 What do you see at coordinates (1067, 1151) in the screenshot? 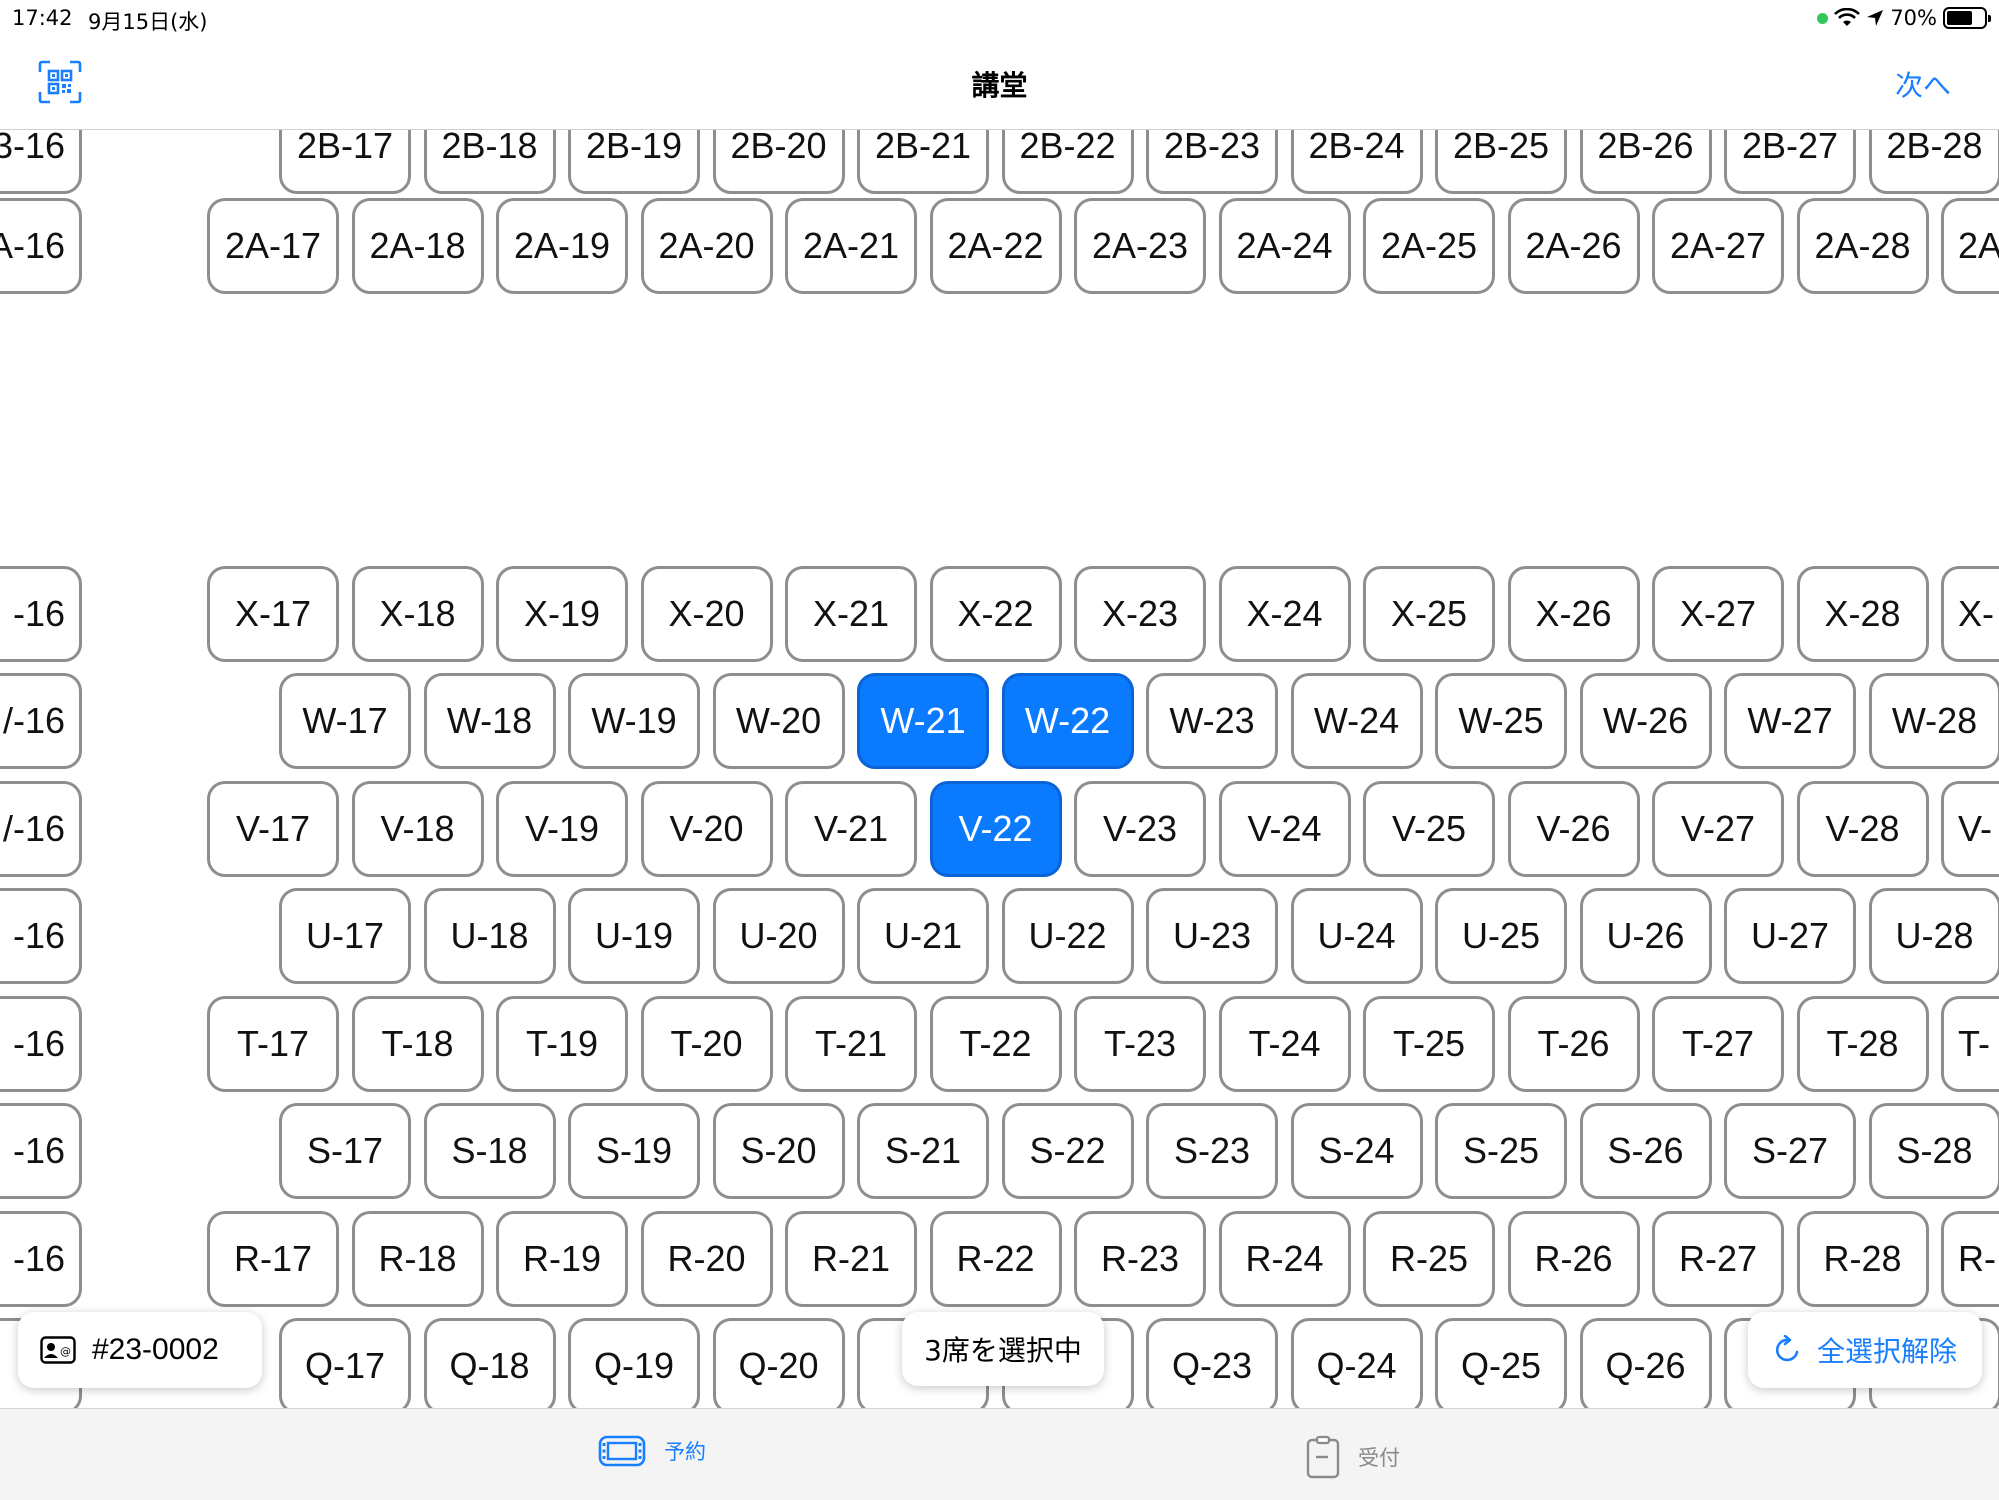
I see `seat: S-22` at bounding box center [1067, 1151].